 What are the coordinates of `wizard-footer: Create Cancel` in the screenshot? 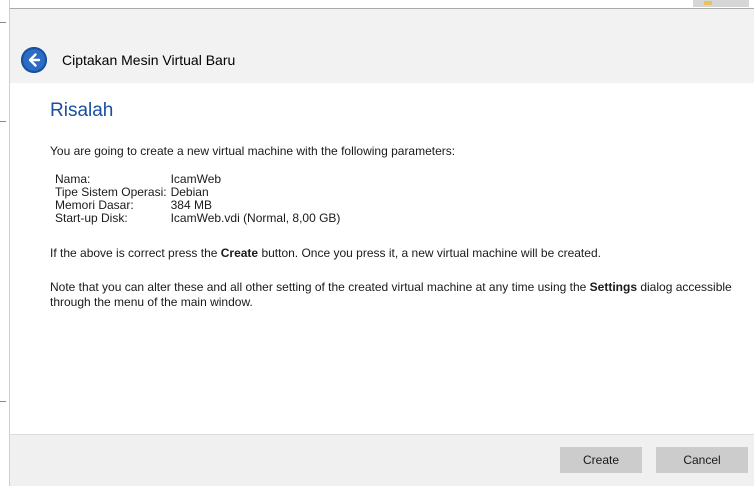 It's located at (382, 460).